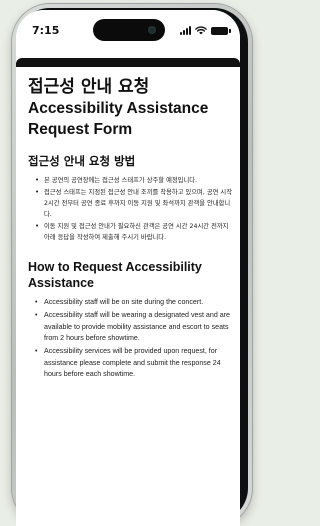 This screenshot has width=320, height=526. Describe the element at coordinates (82, 161) in the screenshot. I see `section-heading-ko: 접근성 안내 요청 방법` at that location.